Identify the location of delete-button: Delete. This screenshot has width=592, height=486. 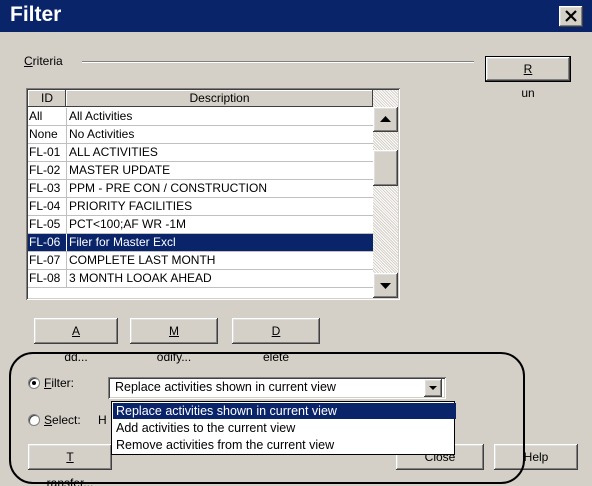
(276, 341).